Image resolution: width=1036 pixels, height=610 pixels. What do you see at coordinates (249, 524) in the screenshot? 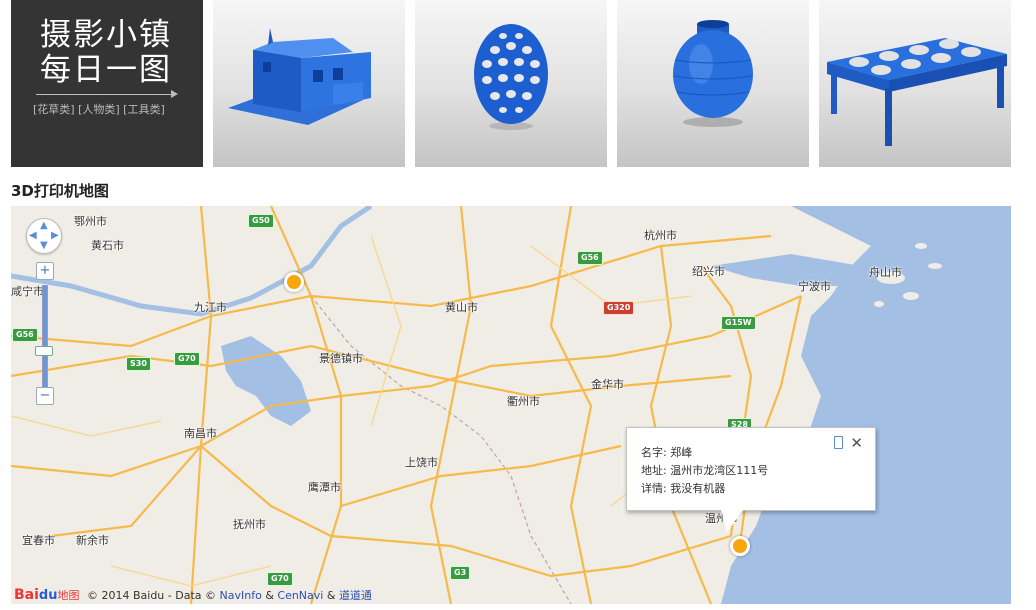
I see `city-label: 抚州市` at bounding box center [249, 524].